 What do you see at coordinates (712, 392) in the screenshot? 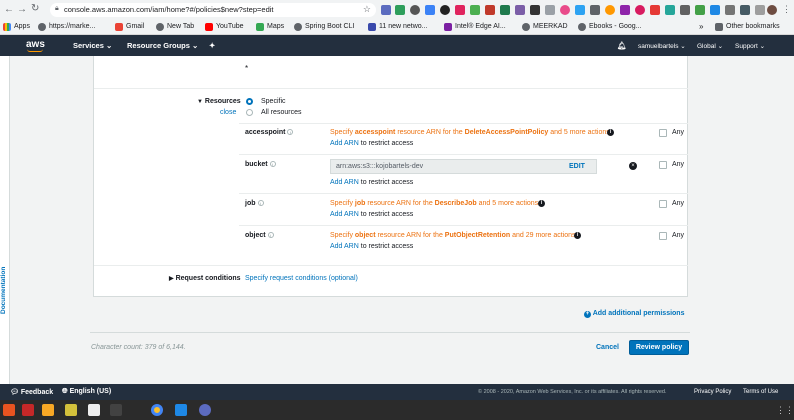
I see `privacy-policy-link: Privacy Policy` at bounding box center [712, 392].